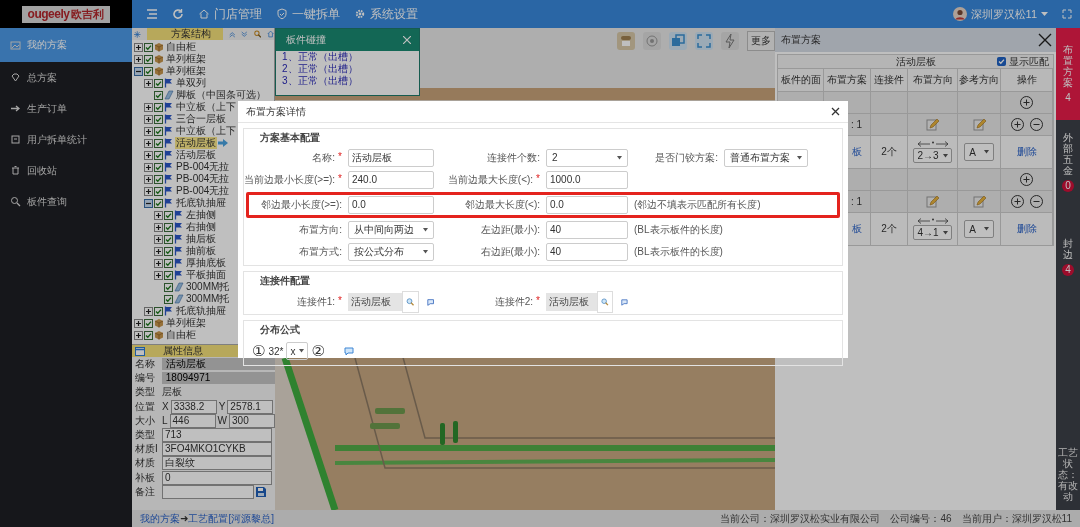 The image size is (1080, 527). Describe the element at coordinates (66, 77) in the screenshot. I see `nav-item: 总方案` at that location.